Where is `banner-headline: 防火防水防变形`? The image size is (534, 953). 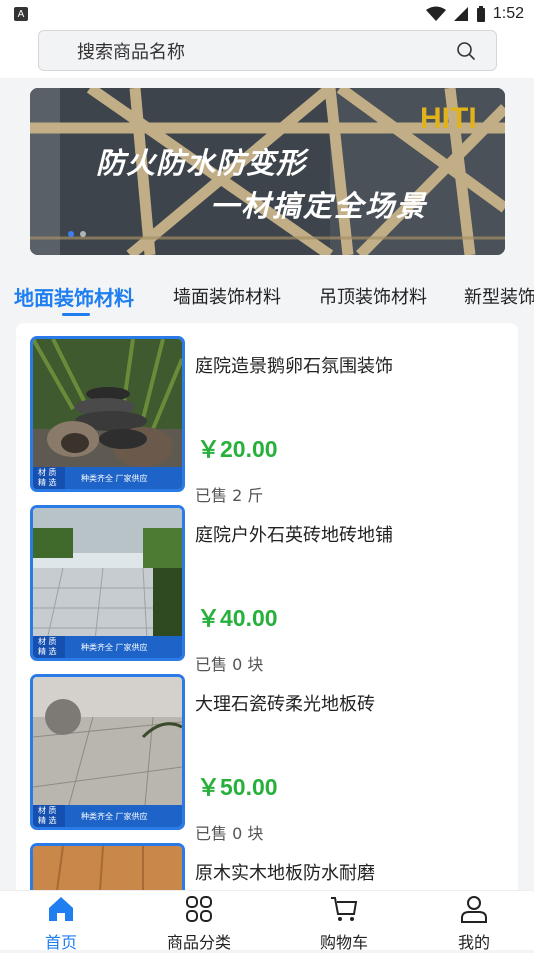
banner-headline: 防火防水防变形 is located at coordinates (201, 163).